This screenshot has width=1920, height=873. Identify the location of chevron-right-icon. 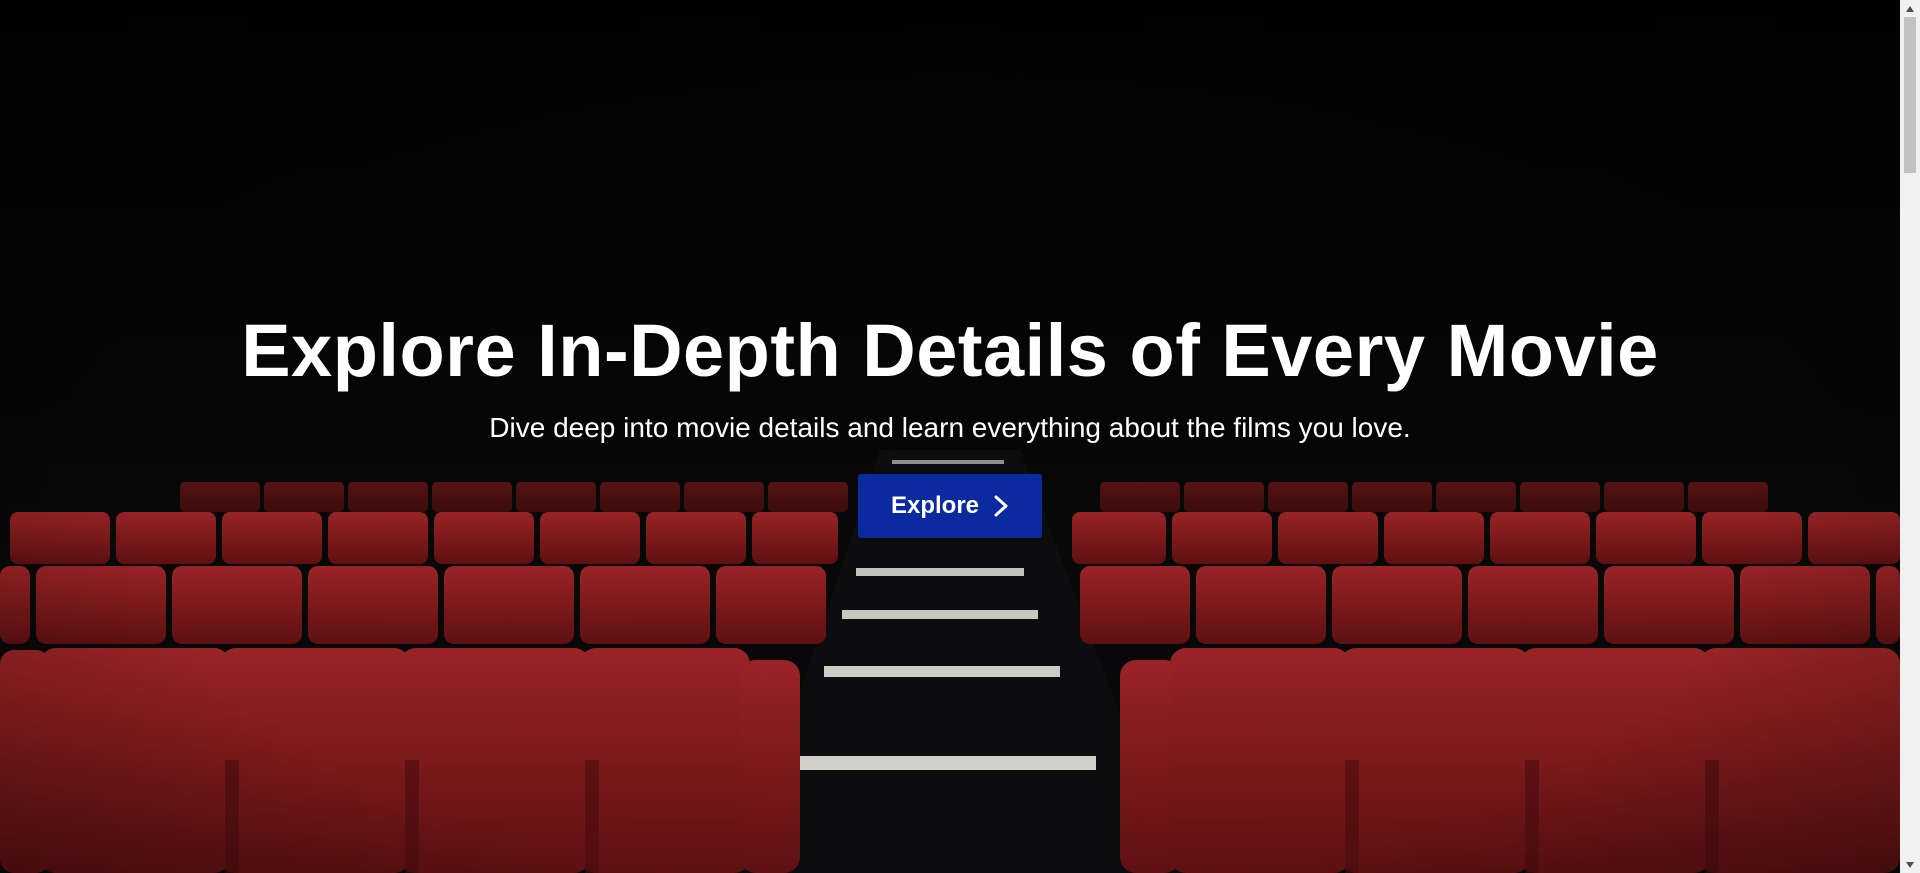
(1001, 506).